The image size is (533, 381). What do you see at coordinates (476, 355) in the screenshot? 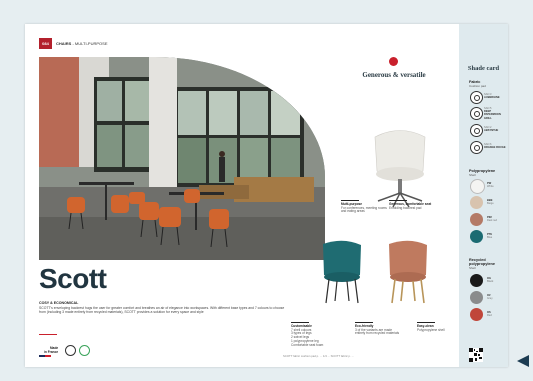
I see `qr-code-icon` at bounding box center [476, 355].